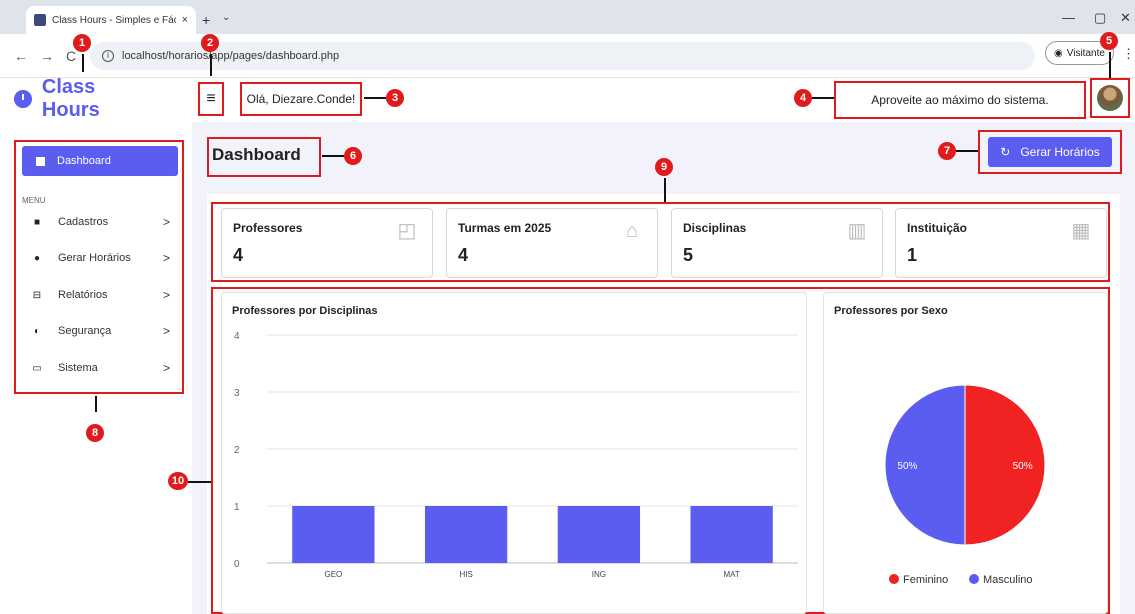 This screenshot has height=614, width=1135. What do you see at coordinates (185, 20) in the screenshot?
I see `tab-close-icon: ×` at bounding box center [185, 20].